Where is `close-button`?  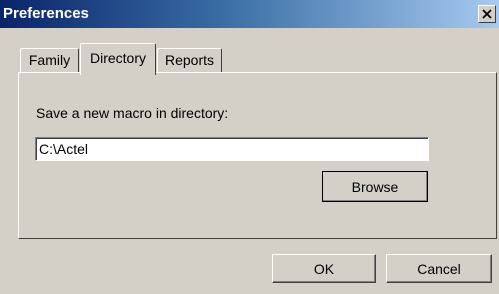 close-button is located at coordinates (487, 14).